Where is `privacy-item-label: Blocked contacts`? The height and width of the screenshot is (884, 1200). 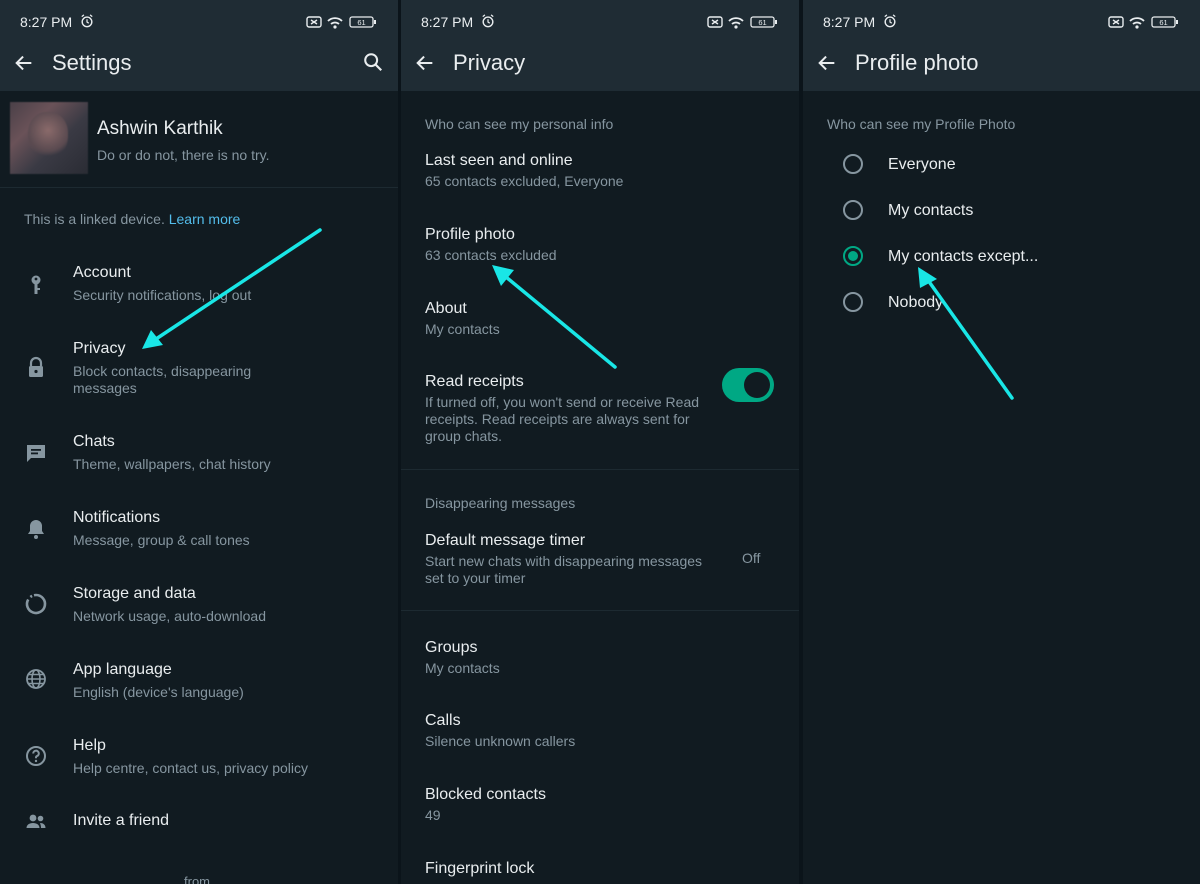 privacy-item-label: Blocked contacts is located at coordinates (485, 794).